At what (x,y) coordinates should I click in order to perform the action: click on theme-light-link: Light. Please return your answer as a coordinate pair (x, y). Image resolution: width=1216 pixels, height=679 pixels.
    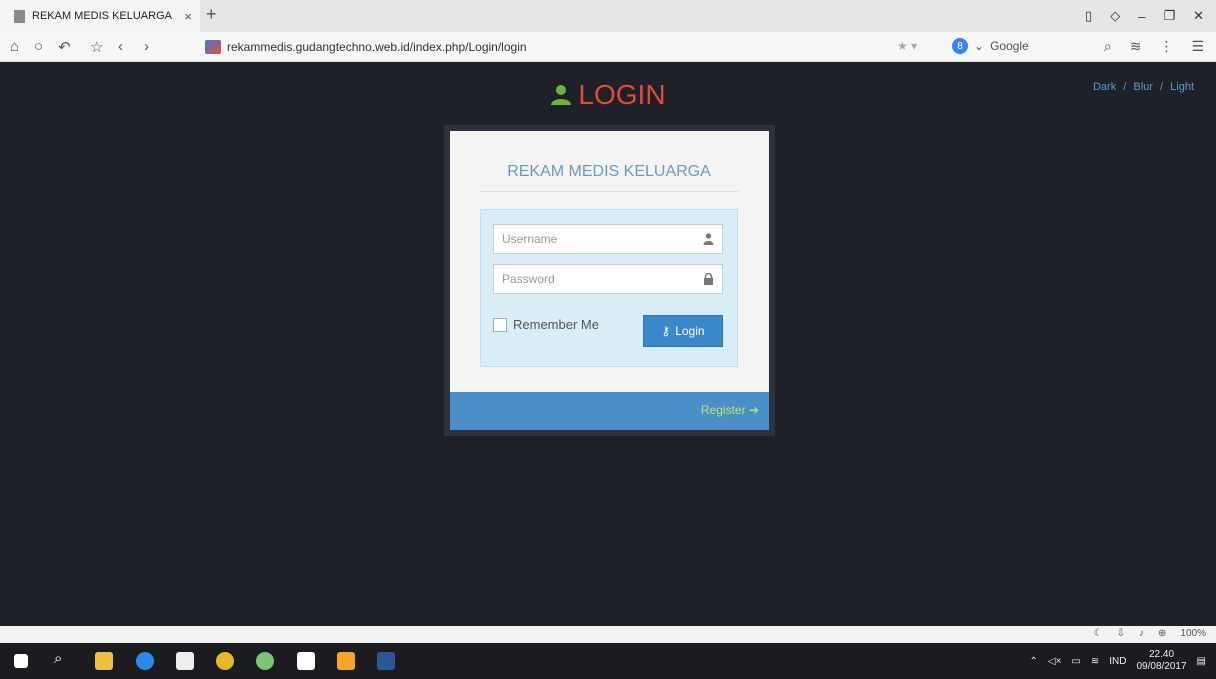
    Looking at the image, I should click on (1182, 87).